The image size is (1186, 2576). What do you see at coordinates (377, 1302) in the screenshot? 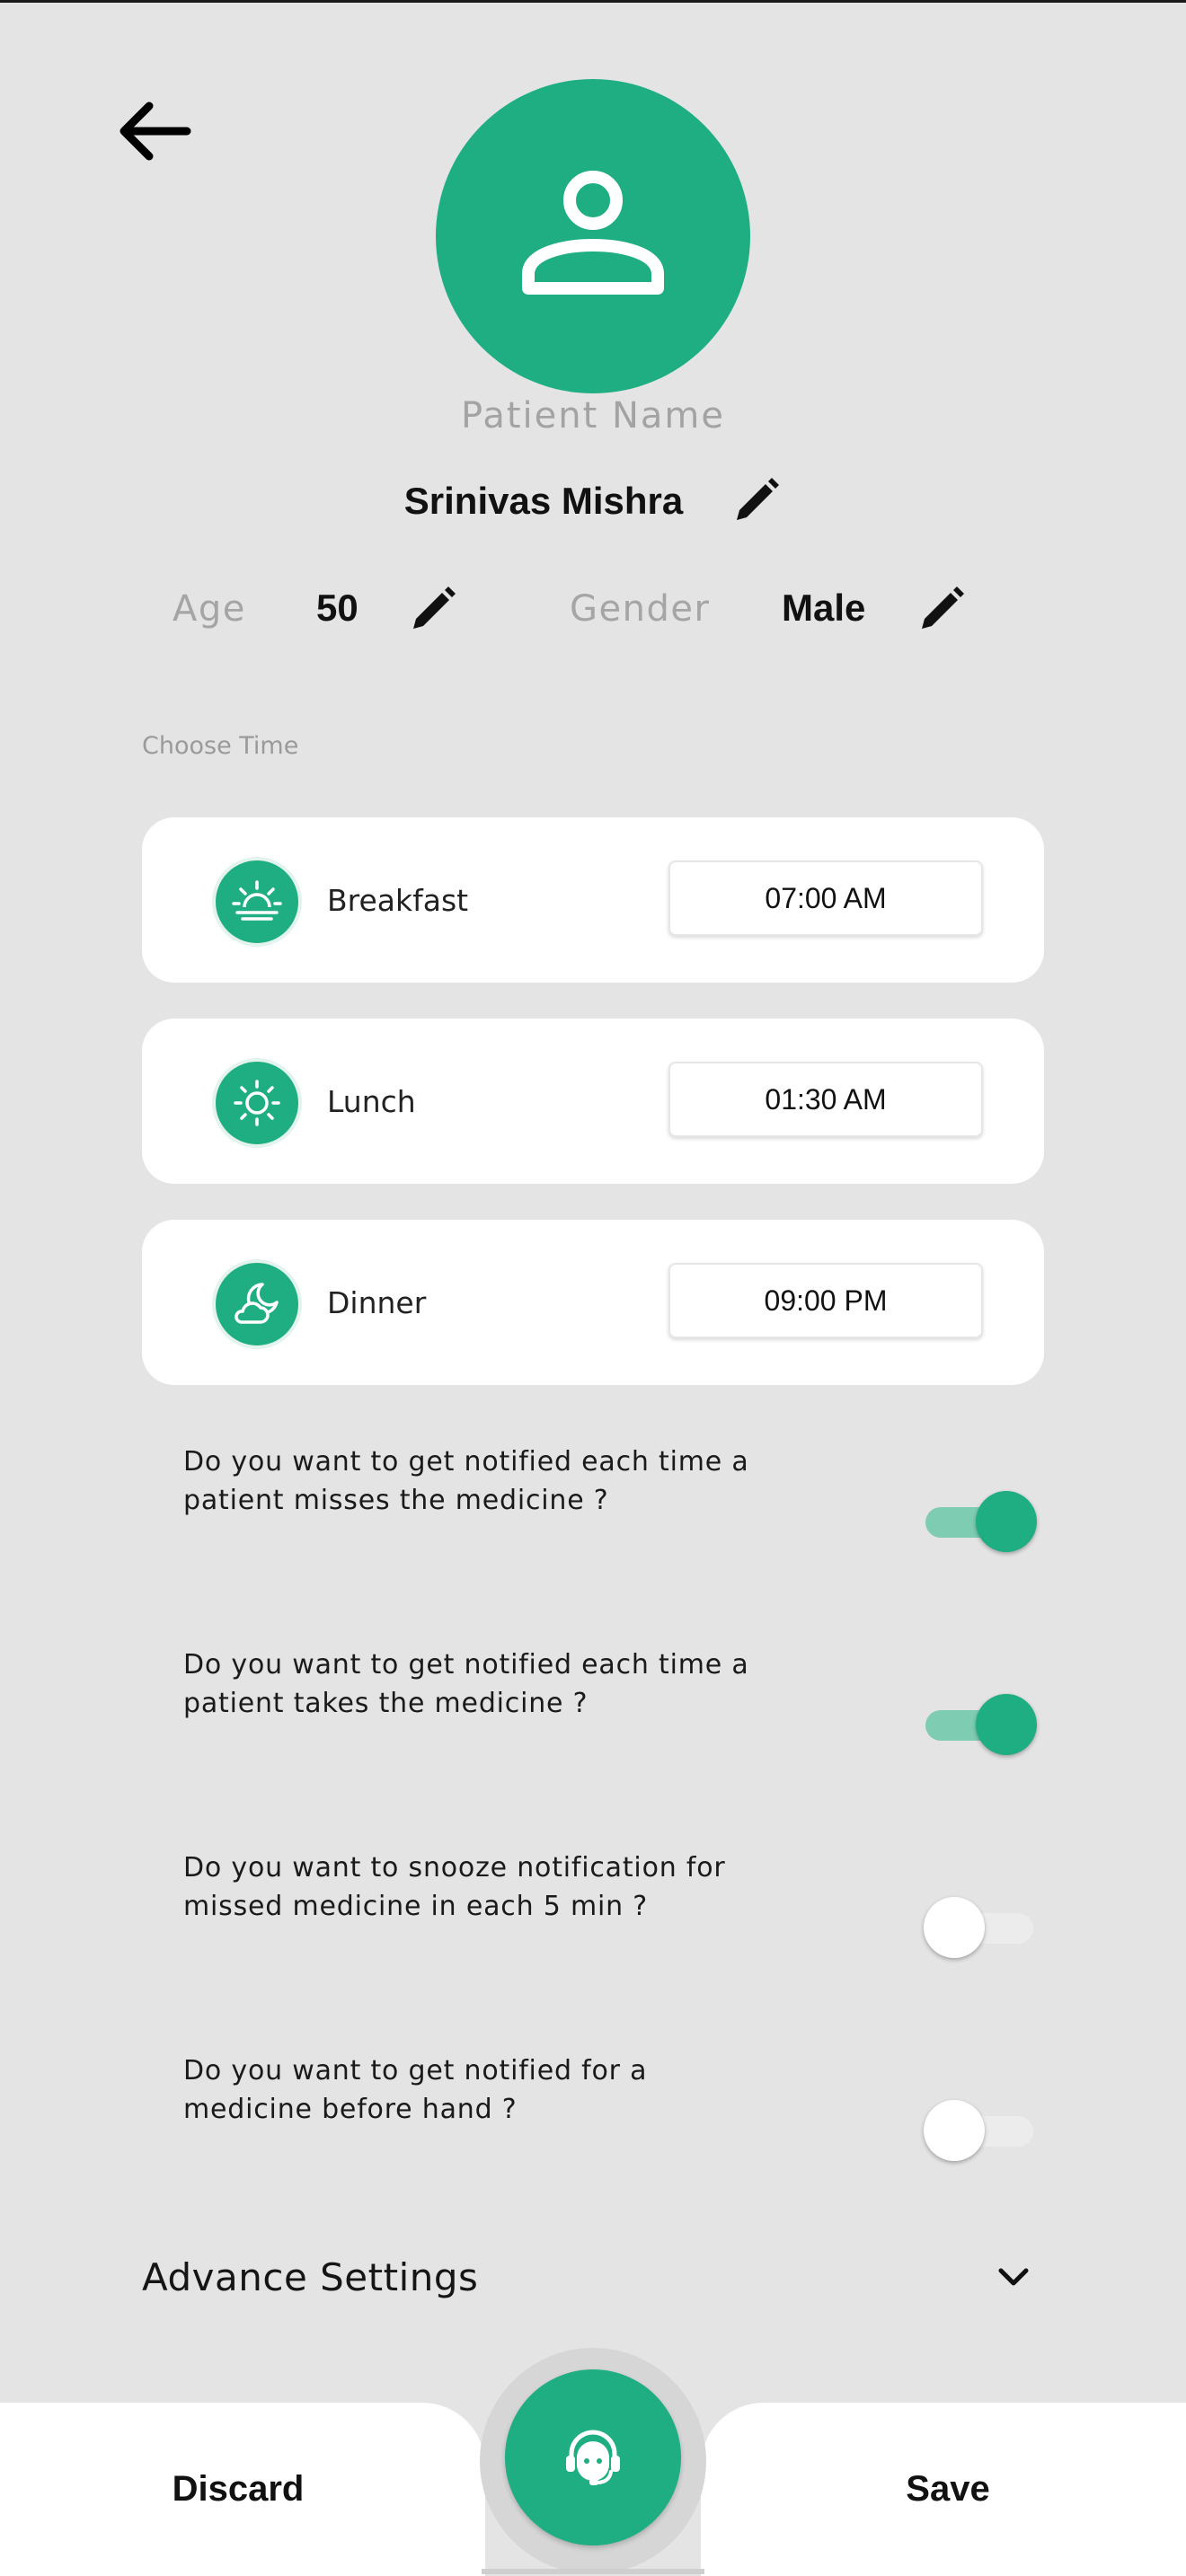
I see `meal-label: Dinner` at bounding box center [377, 1302].